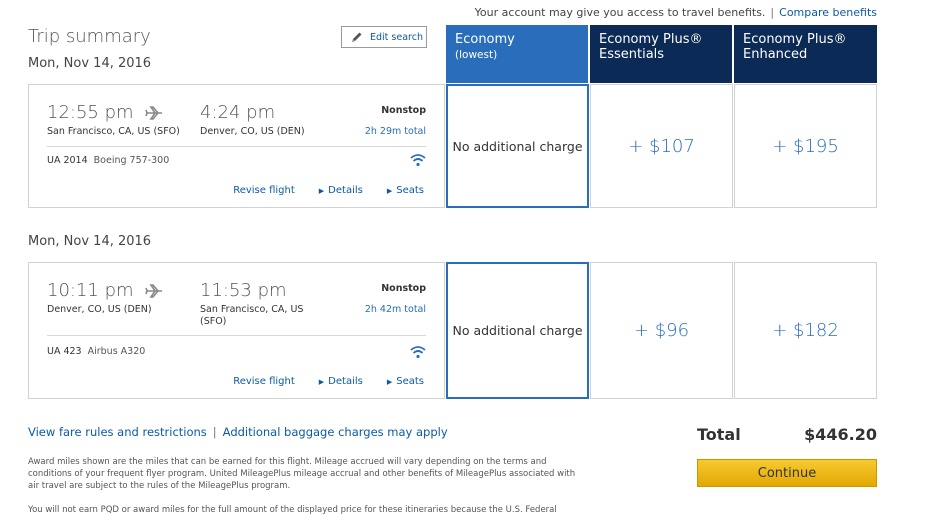  Describe the element at coordinates (395, 131) in the screenshot. I see `duration-label: 2h 29m total` at that location.